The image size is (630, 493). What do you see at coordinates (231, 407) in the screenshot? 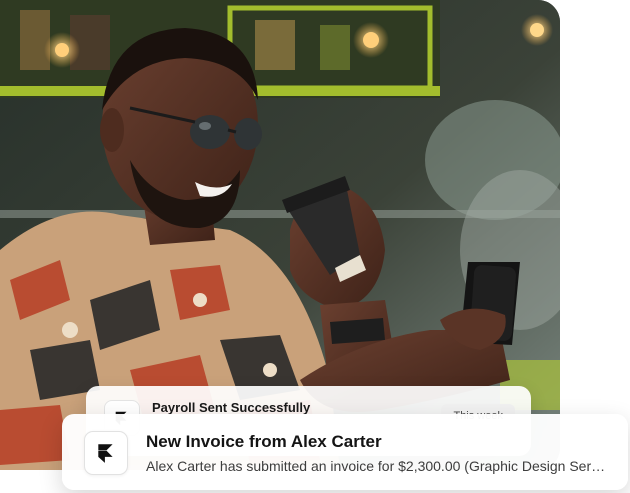
I see `notification-title: Payroll Sent Successfully` at bounding box center [231, 407].